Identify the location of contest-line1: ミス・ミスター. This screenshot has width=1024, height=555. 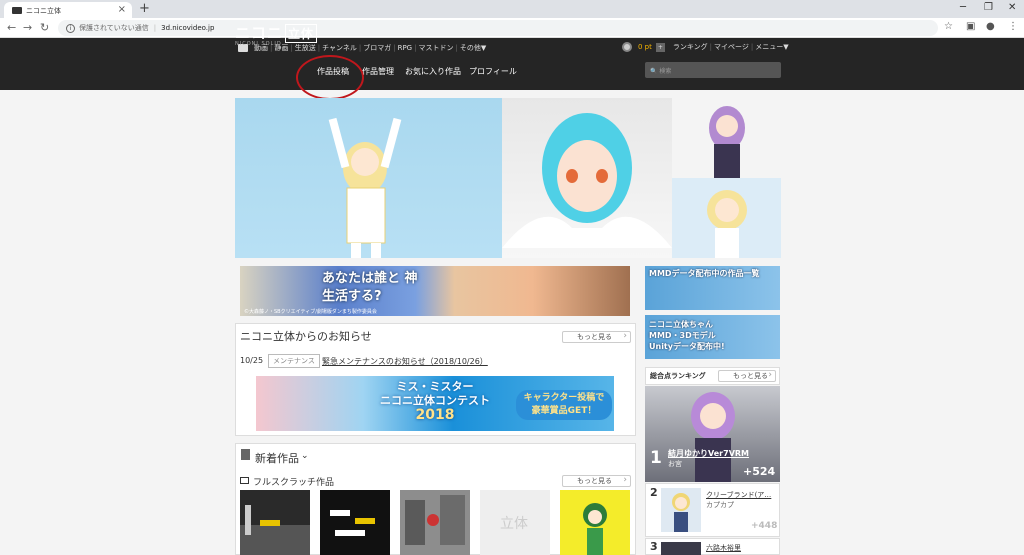
(435, 386).